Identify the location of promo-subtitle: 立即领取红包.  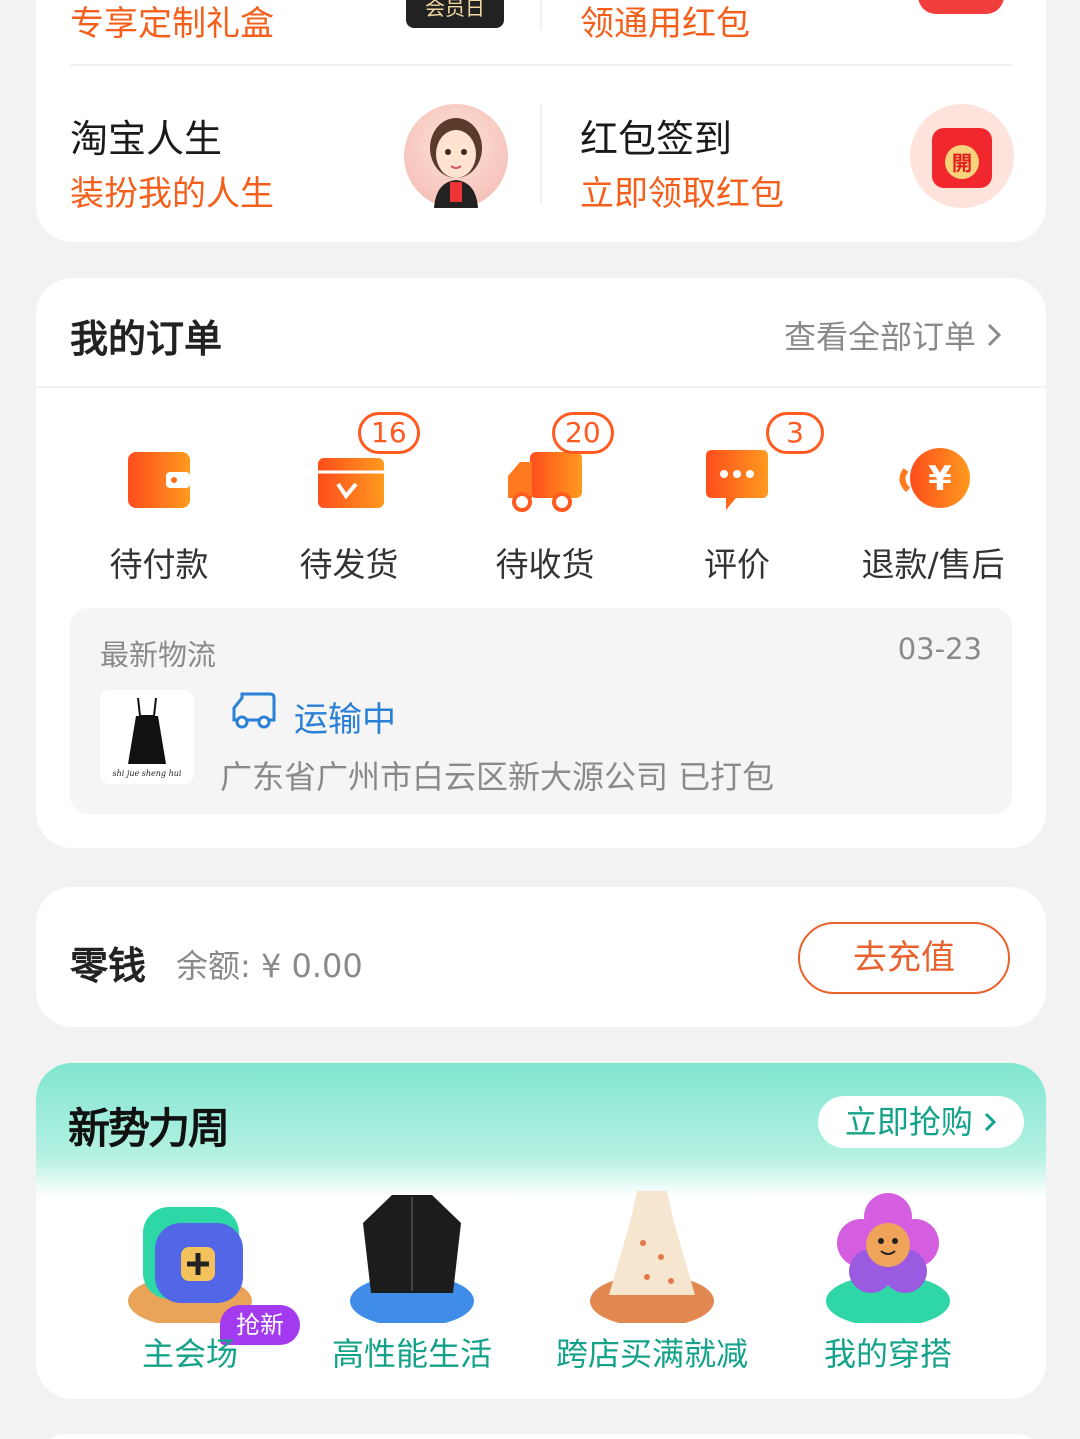
(682, 194).